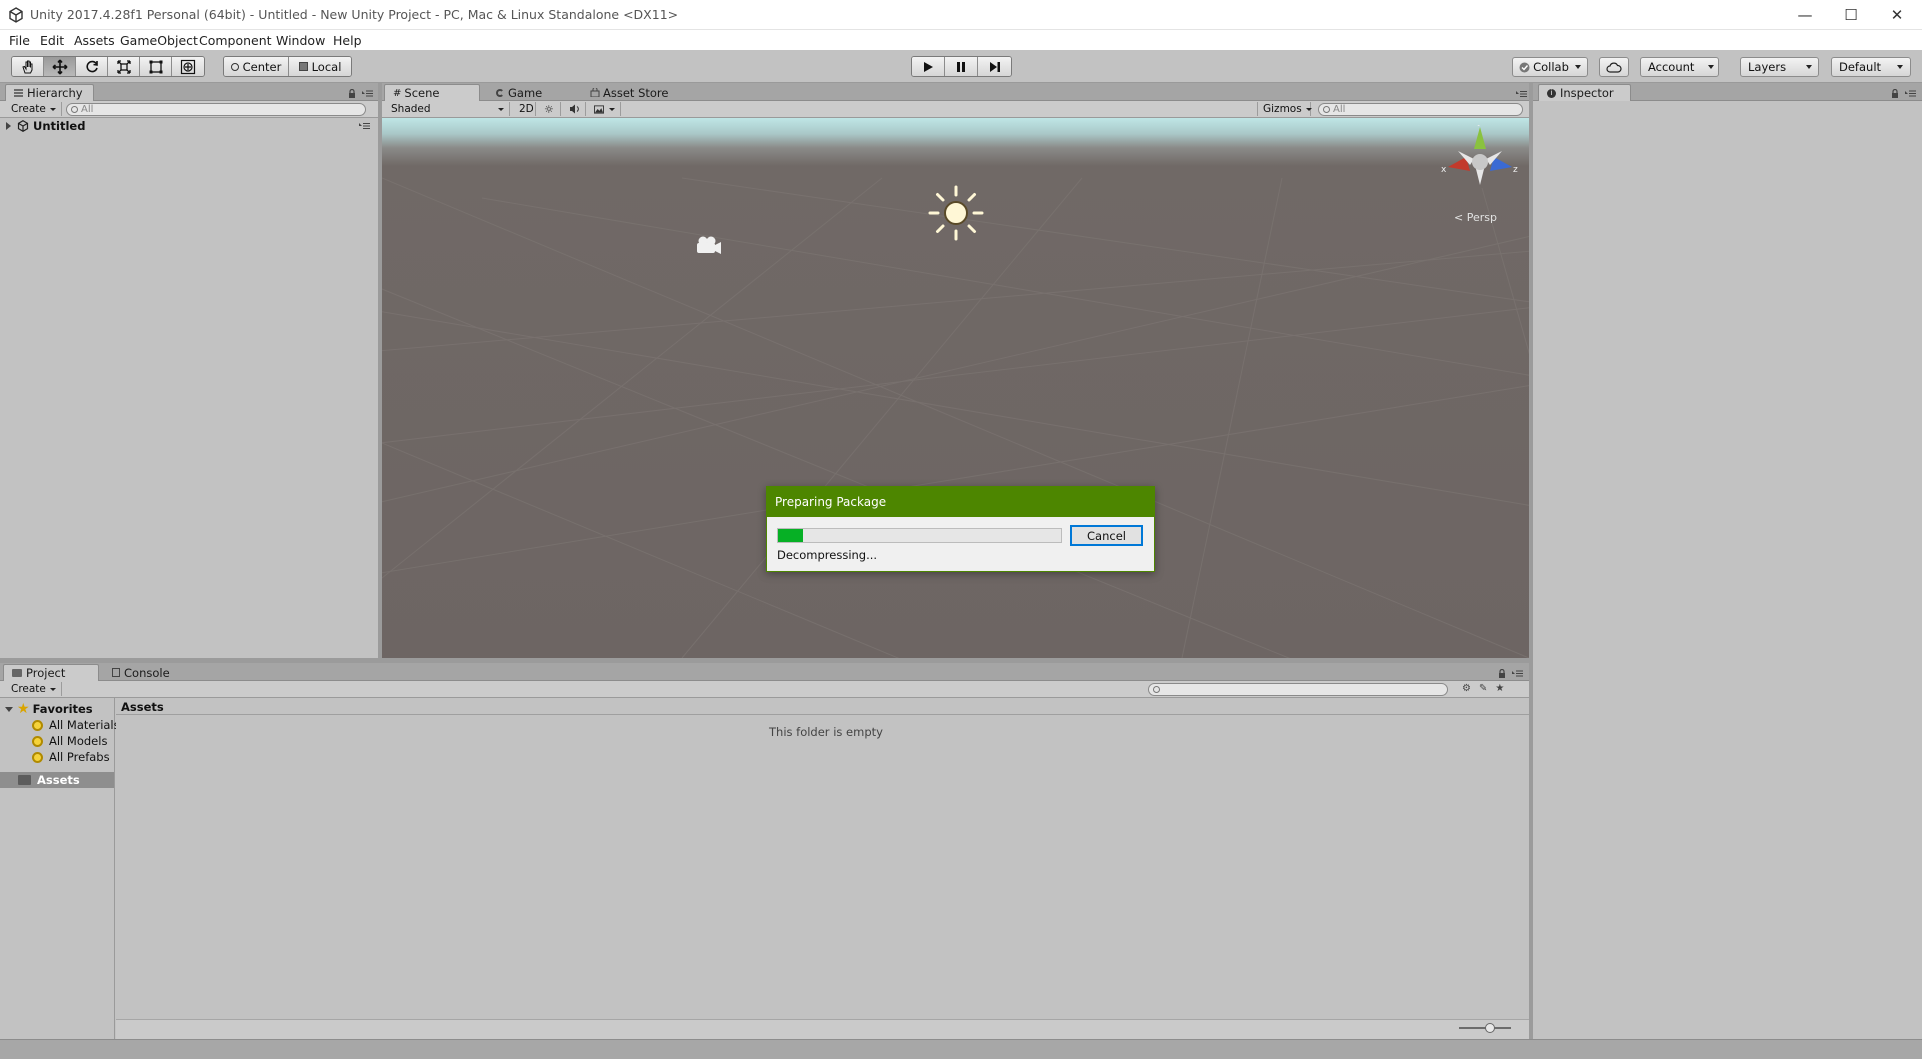 This screenshot has height=1059, width=1922. Describe the element at coordinates (961, 66) in the screenshot. I see `pause-button` at that location.